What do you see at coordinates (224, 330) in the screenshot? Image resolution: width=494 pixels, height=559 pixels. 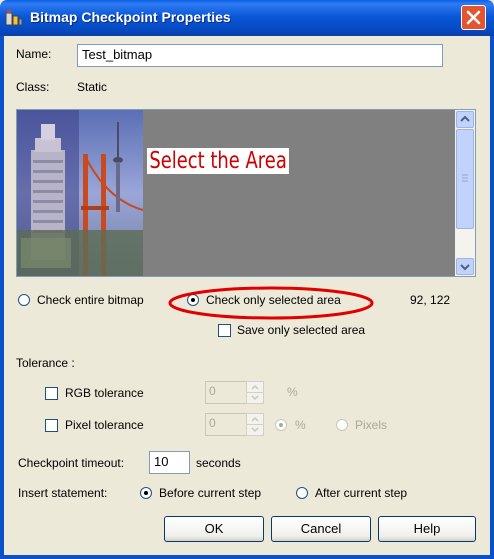 I see `save-only-checkbox` at bounding box center [224, 330].